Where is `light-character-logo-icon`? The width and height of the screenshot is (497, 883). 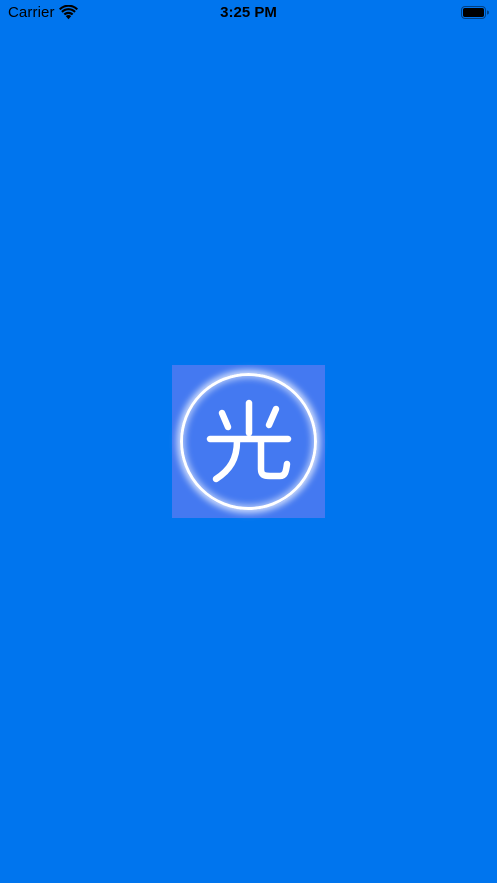
light-character-logo-icon is located at coordinates (249, 441).